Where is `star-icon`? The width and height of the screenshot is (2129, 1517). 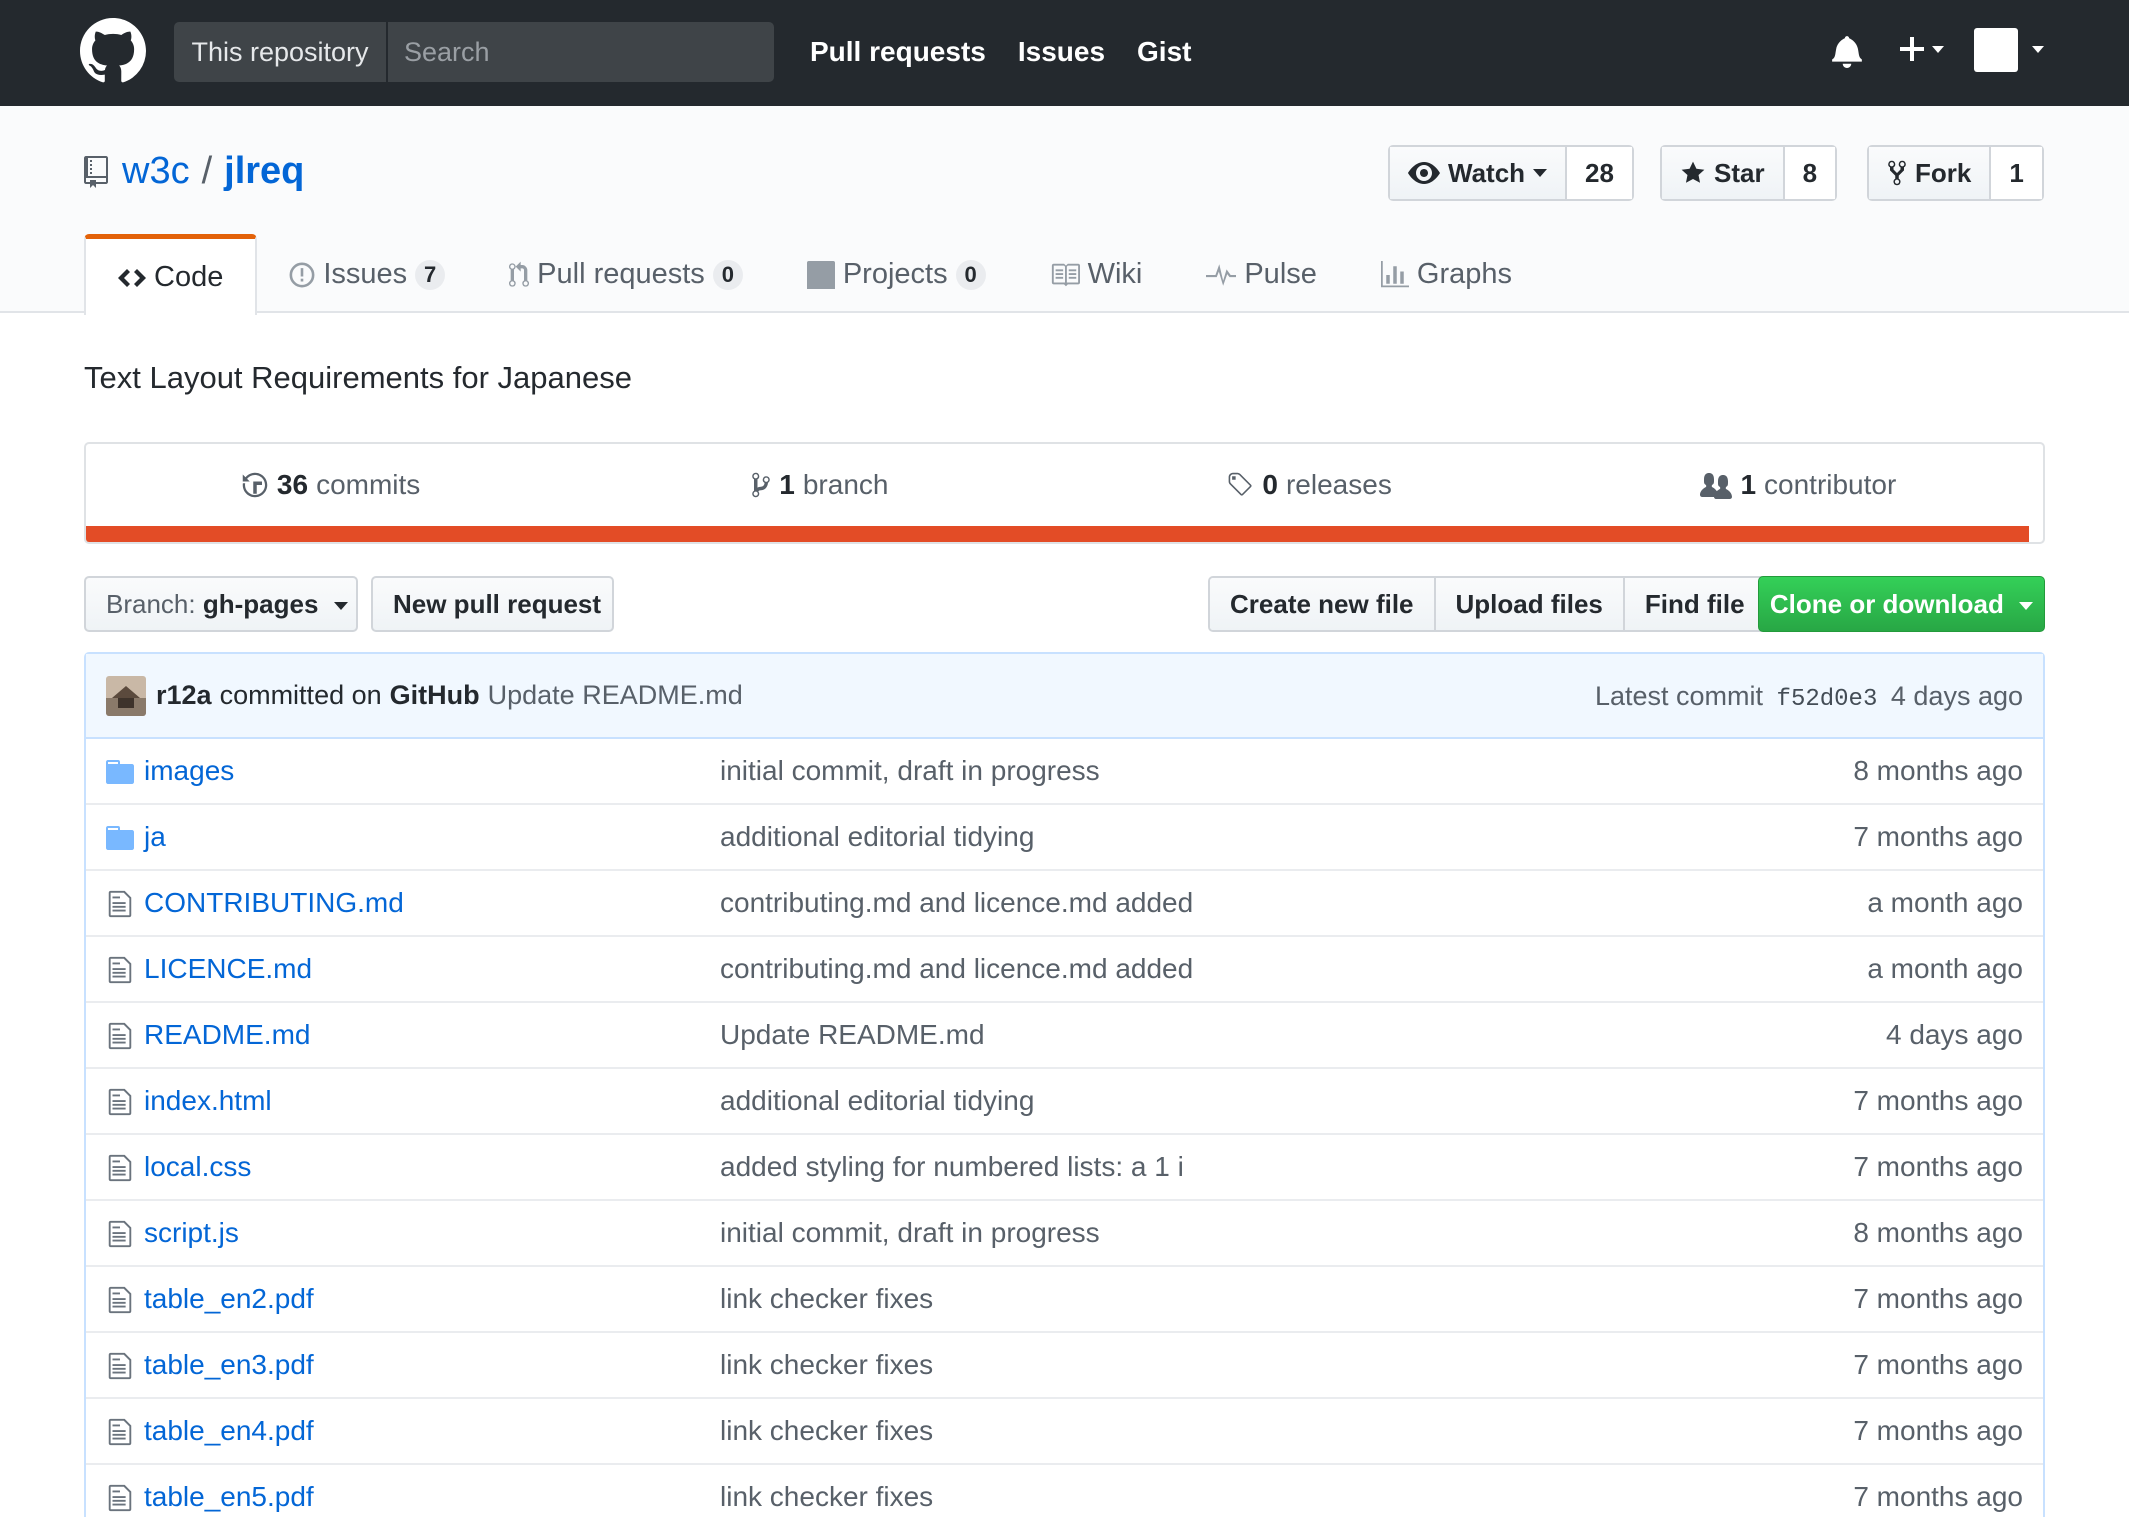
star-icon is located at coordinates (1693, 172).